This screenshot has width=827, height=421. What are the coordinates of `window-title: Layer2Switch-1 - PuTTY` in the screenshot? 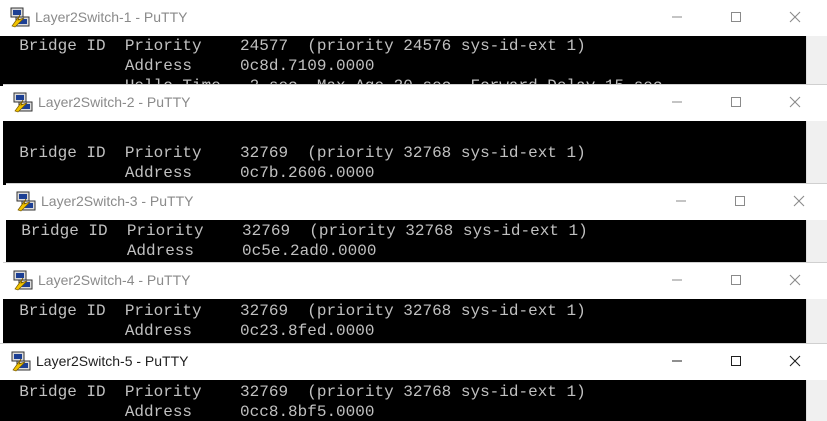 It's located at (111, 17).